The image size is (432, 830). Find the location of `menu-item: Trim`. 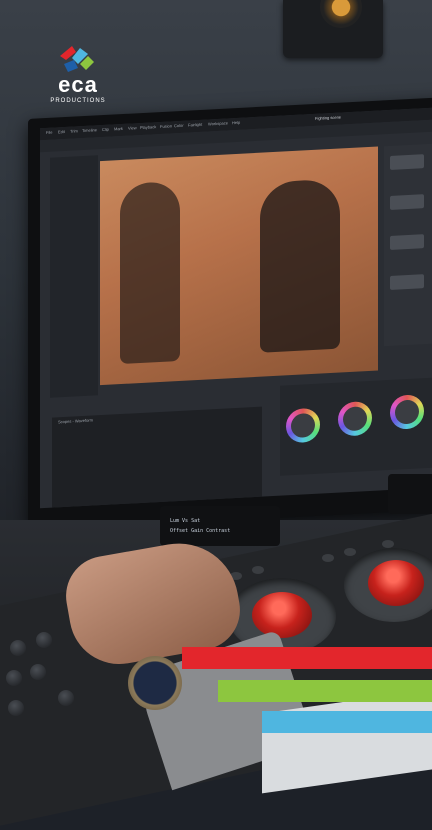

menu-item: Trim is located at coordinates (74, 131).